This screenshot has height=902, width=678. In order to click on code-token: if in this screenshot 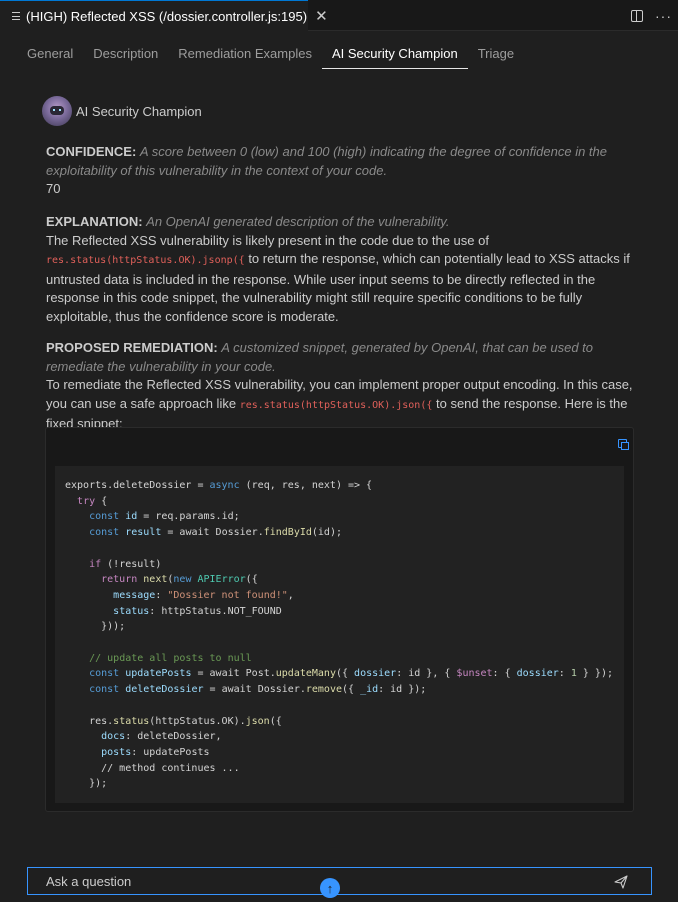, I will do `click(95, 564)`.